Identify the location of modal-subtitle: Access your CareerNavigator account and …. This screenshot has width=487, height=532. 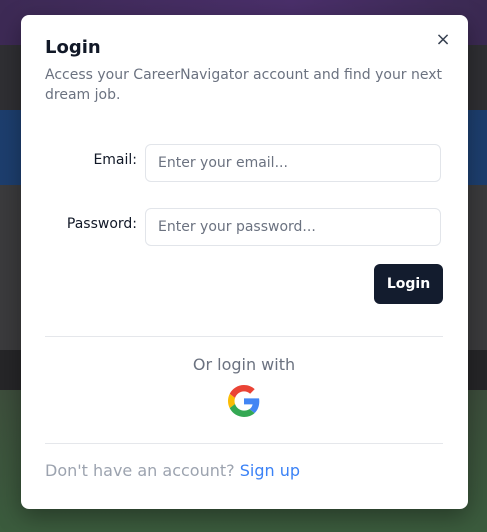
(244, 85).